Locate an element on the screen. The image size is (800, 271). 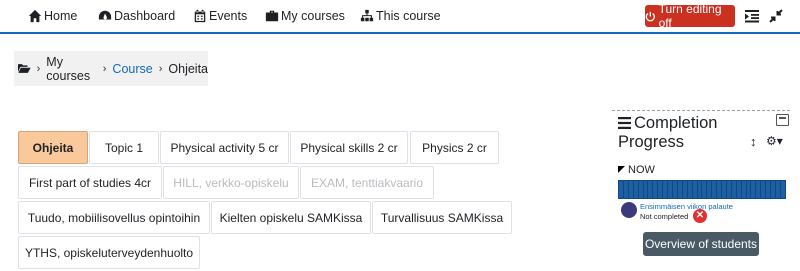
tab-label: Turvallisuus SAMKissa is located at coordinates (442, 217).